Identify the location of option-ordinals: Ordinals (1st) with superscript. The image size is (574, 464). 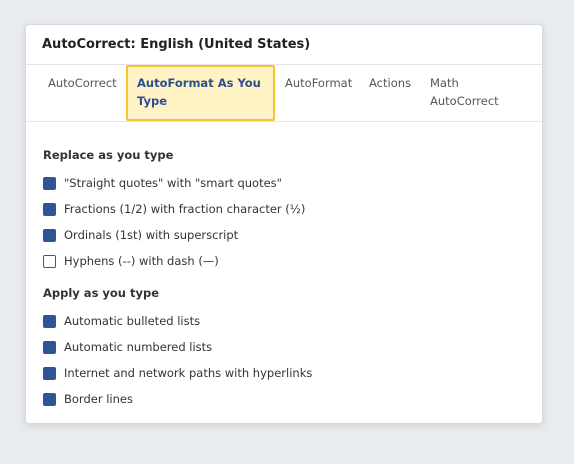
(140, 235).